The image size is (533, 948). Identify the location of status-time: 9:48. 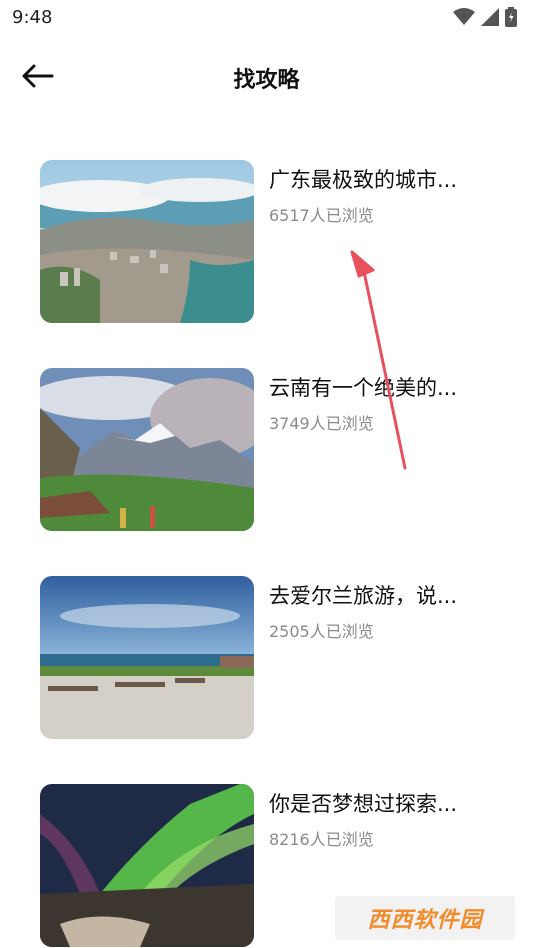
(32, 17).